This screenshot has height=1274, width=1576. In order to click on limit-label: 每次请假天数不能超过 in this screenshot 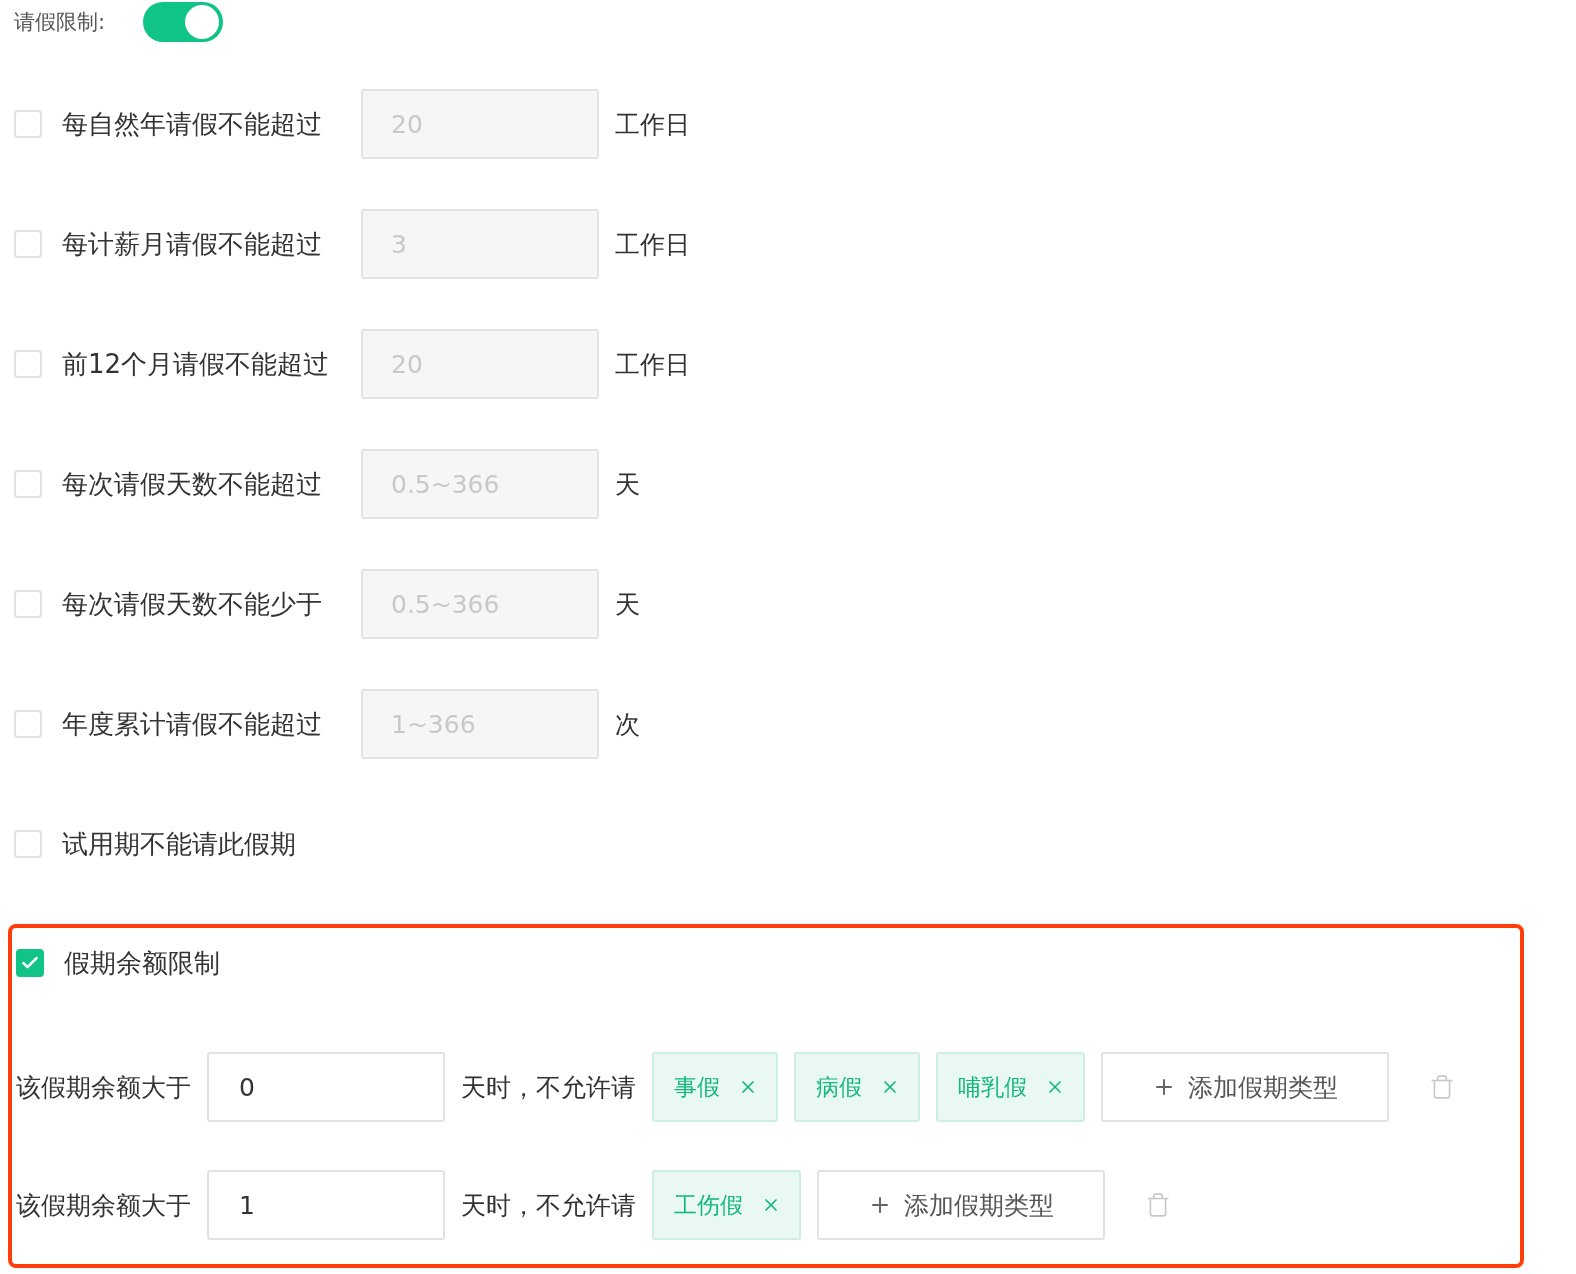, I will do `click(192, 484)`.